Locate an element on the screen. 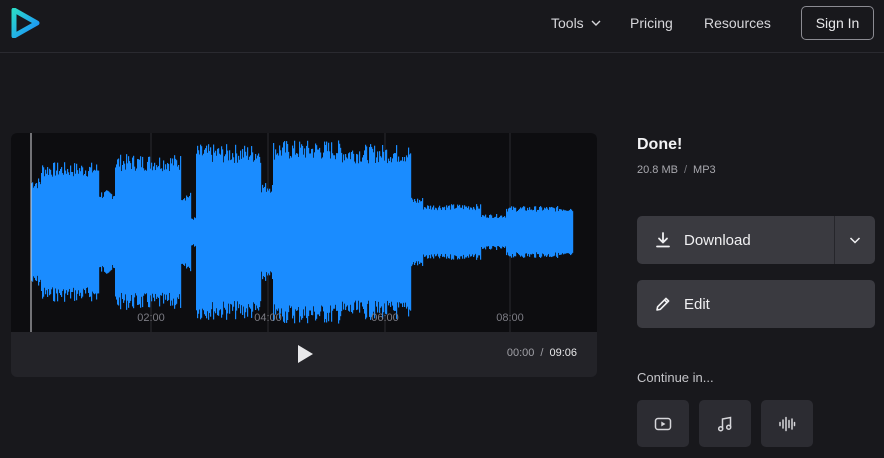 Image resolution: width=884 pixels, height=458 pixels. music-note-icon is located at coordinates (724, 423).